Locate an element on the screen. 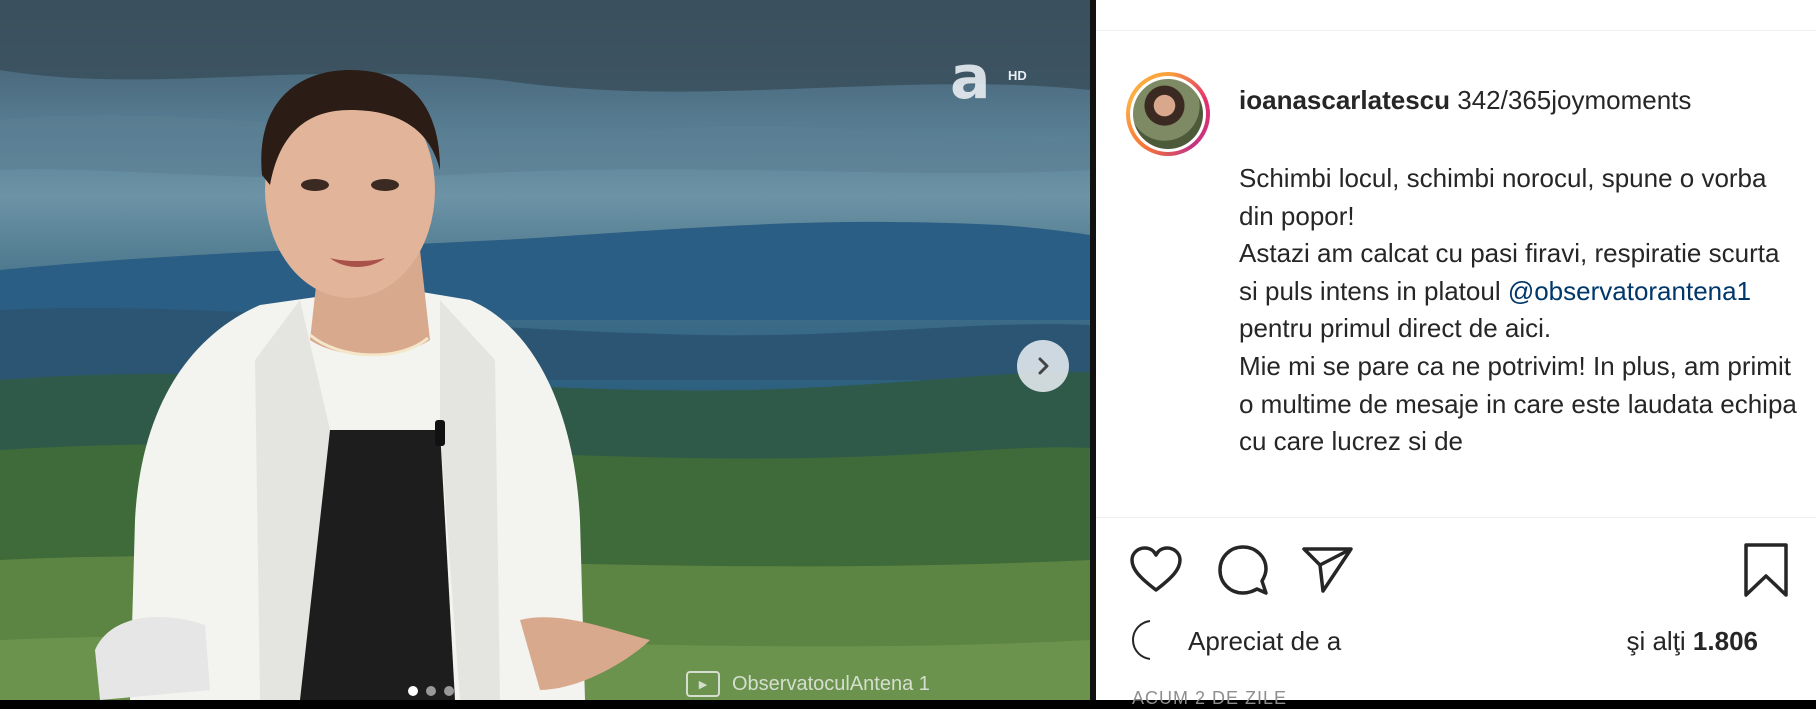 The height and width of the screenshot is (709, 1816). heart-icon is located at coordinates (1156, 569).